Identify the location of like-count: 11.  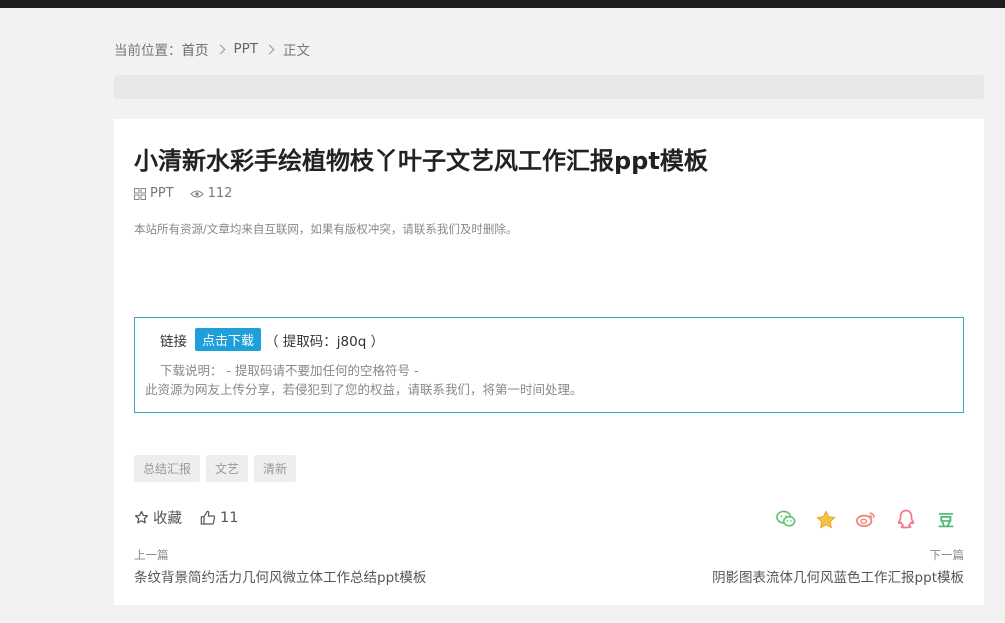
(229, 517).